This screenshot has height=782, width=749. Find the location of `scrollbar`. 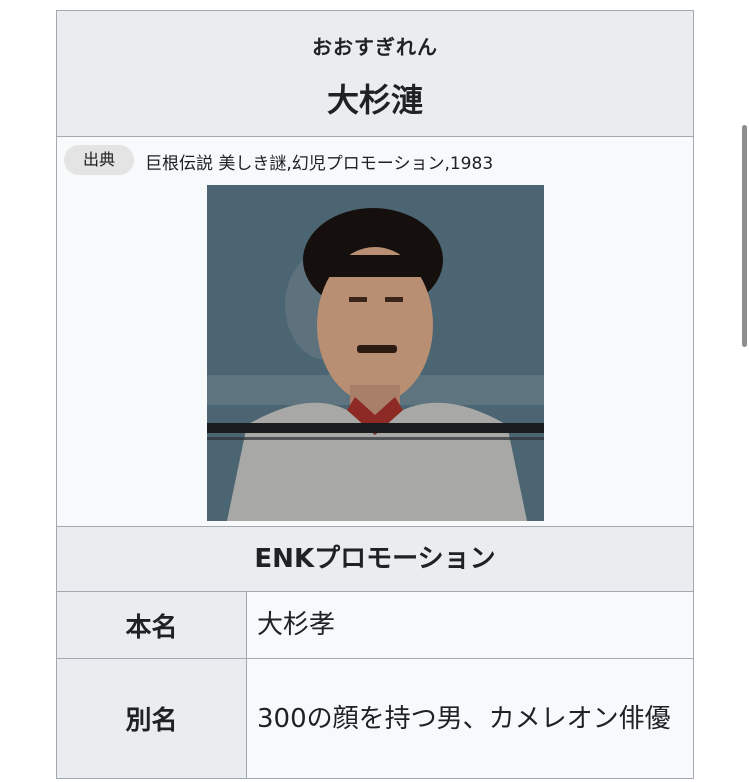

scrollbar is located at coordinates (744, 236).